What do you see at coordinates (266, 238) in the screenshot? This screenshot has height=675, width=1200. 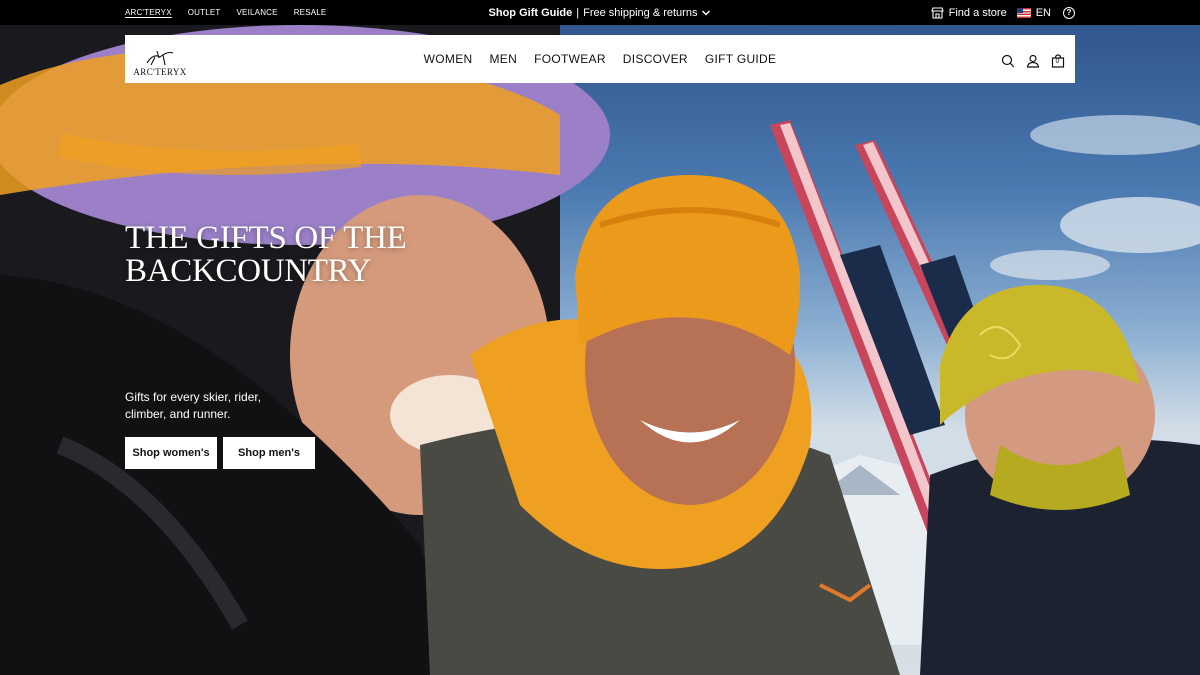 I see `headline-line-1: THE GIFTS OF THE` at bounding box center [266, 238].